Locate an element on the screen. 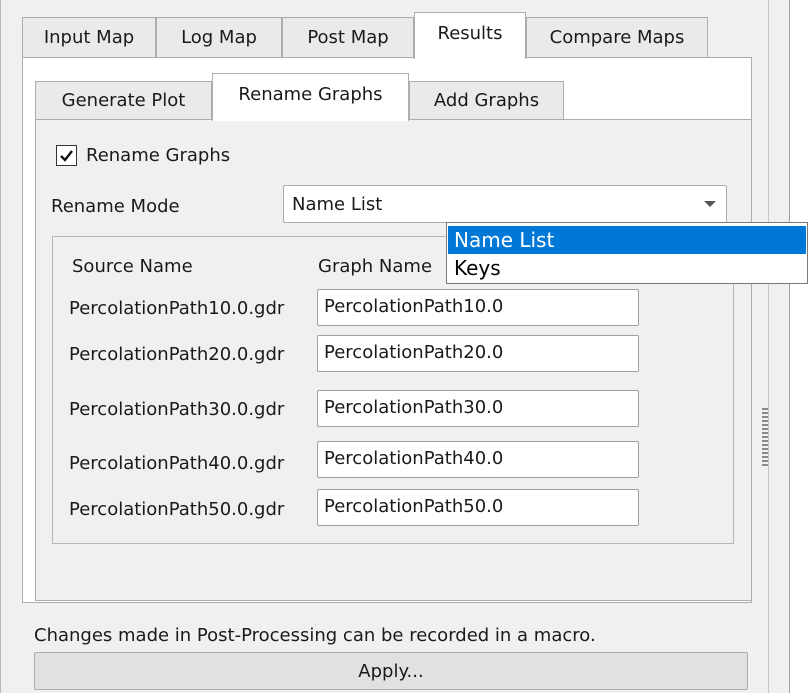  tab-compare-maps-label: Compare Maps is located at coordinates (617, 37).